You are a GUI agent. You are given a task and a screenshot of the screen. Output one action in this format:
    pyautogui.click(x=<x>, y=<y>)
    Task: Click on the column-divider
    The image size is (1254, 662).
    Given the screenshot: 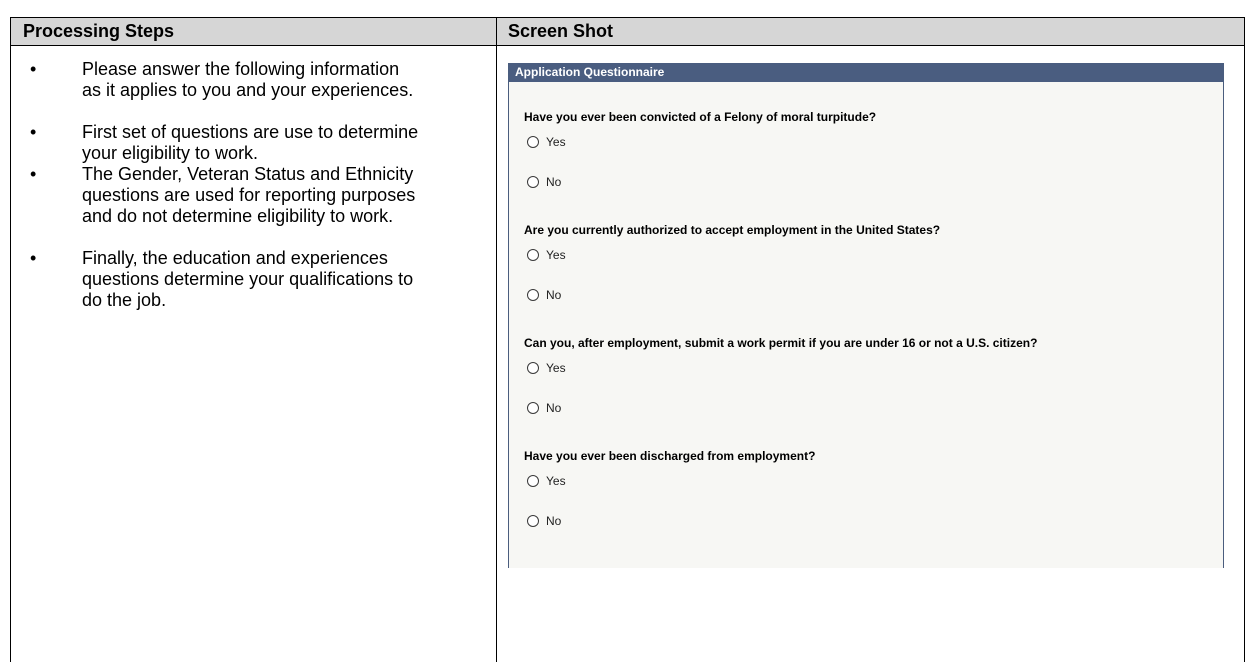 What is the action you would take?
    pyautogui.click(x=496, y=340)
    